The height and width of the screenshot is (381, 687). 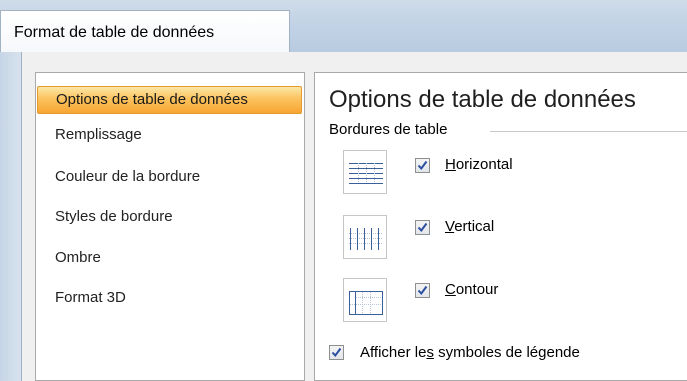 What do you see at coordinates (388, 129) in the screenshot?
I see `section-label-table-borders: Bordures de table` at bounding box center [388, 129].